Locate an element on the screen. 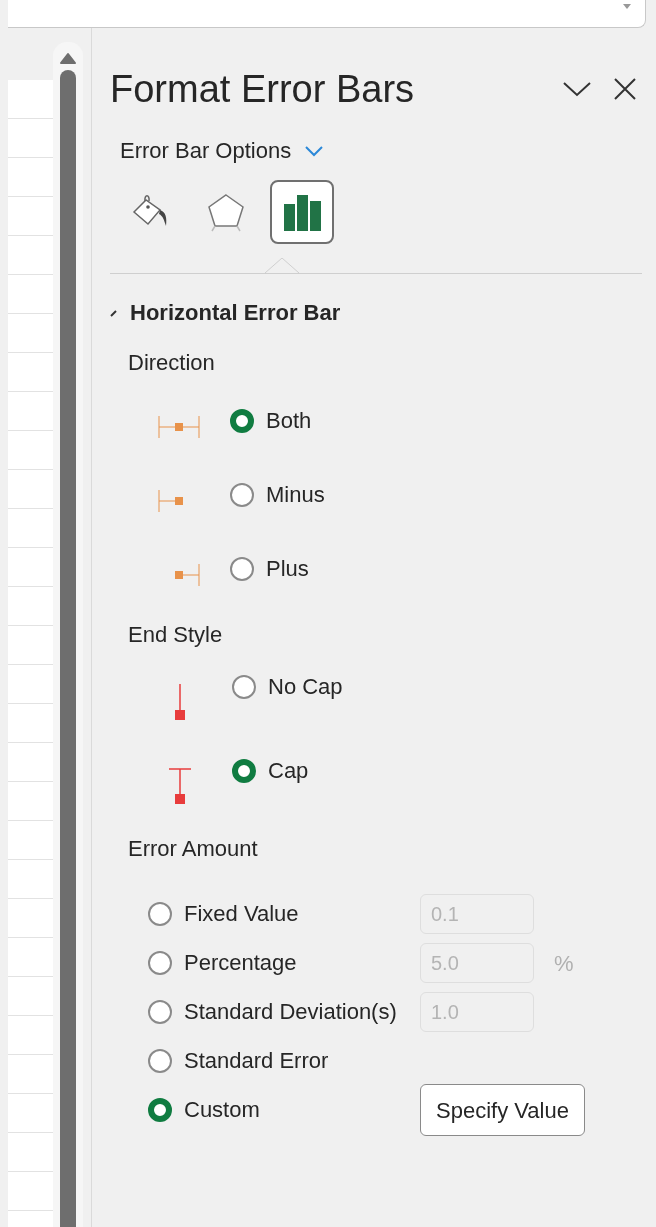 The image size is (656, 1227). bar-chart-icon is located at coordinates (302, 212).